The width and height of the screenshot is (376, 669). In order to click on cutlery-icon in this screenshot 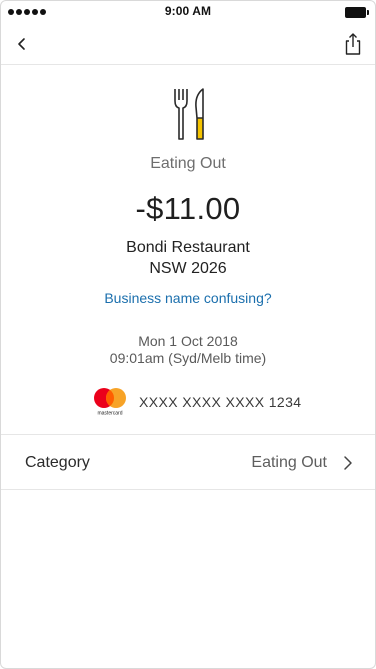, I will do `click(189, 114)`.